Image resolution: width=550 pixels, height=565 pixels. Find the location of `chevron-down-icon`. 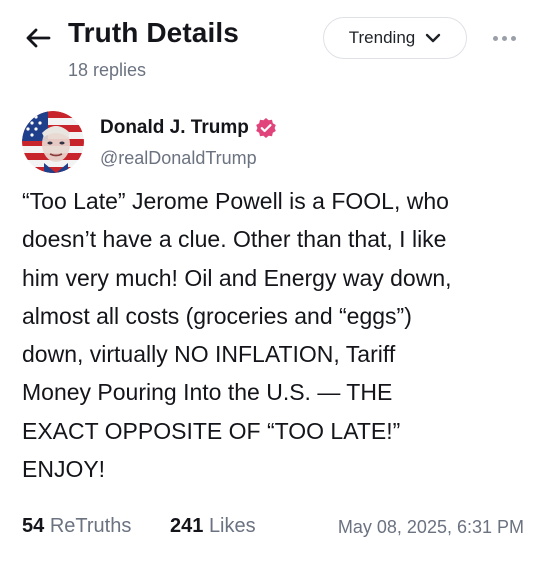

chevron-down-icon is located at coordinates (433, 38).